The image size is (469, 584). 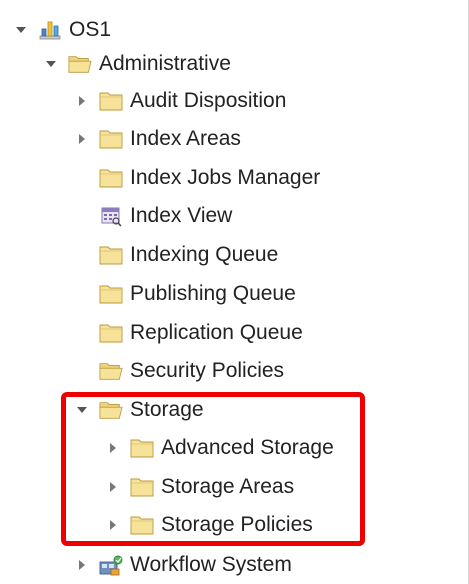 I want to click on tree-node-indexing-queue: Indexing Queue, so click(x=139, y=255).